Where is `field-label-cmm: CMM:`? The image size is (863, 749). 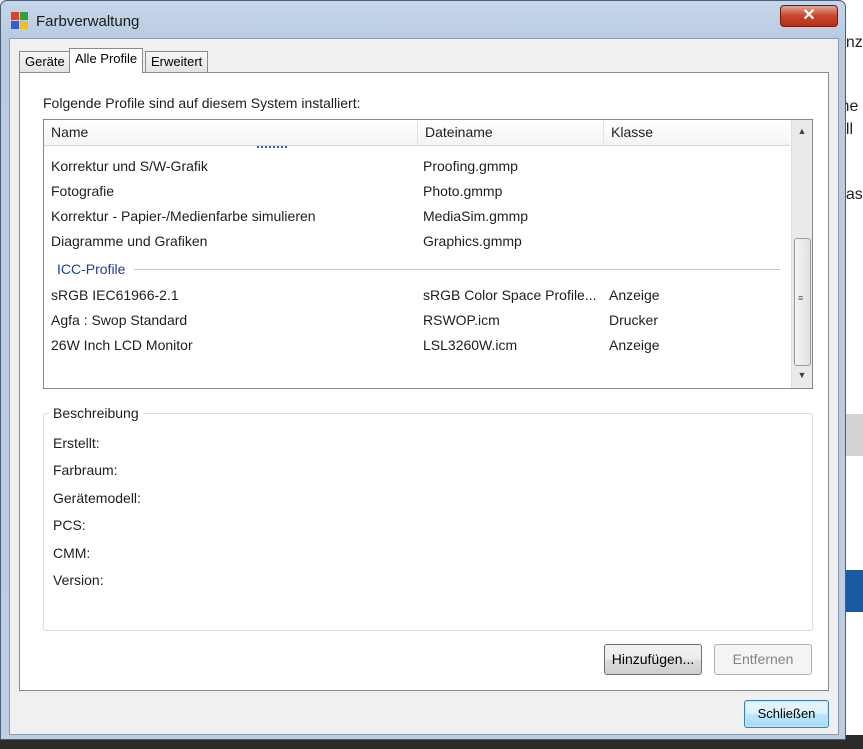 field-label-cmm: CMM: is located at coordinates (72, 553).